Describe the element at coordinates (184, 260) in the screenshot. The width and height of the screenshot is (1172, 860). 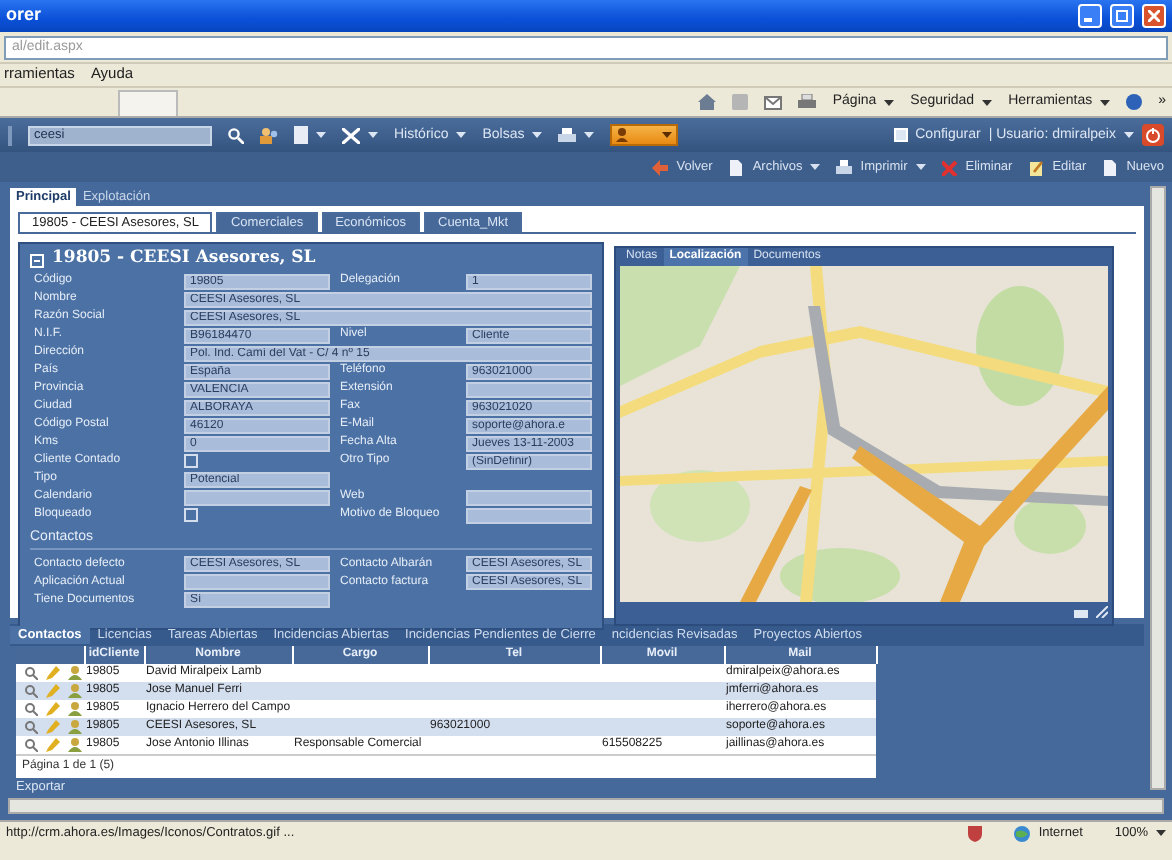
I see `panel-title: 19805 - CEESI Asesores, SL` at that location.